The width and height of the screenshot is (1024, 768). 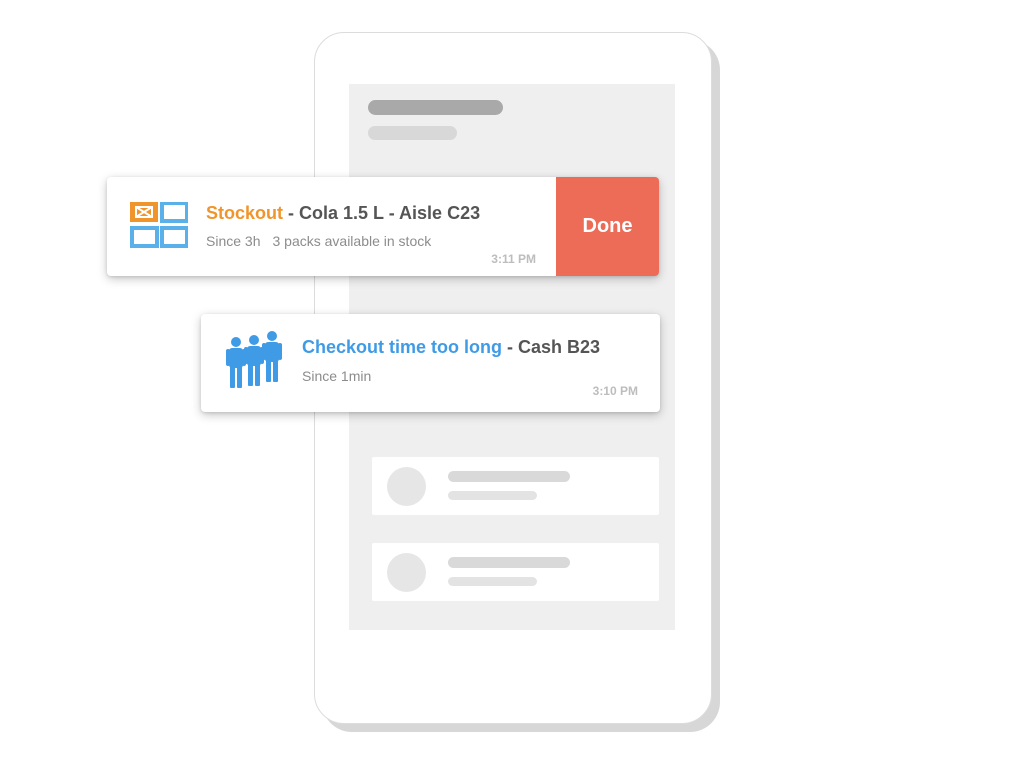 I want to click on done-button: Done, so click(x=607, y=226).